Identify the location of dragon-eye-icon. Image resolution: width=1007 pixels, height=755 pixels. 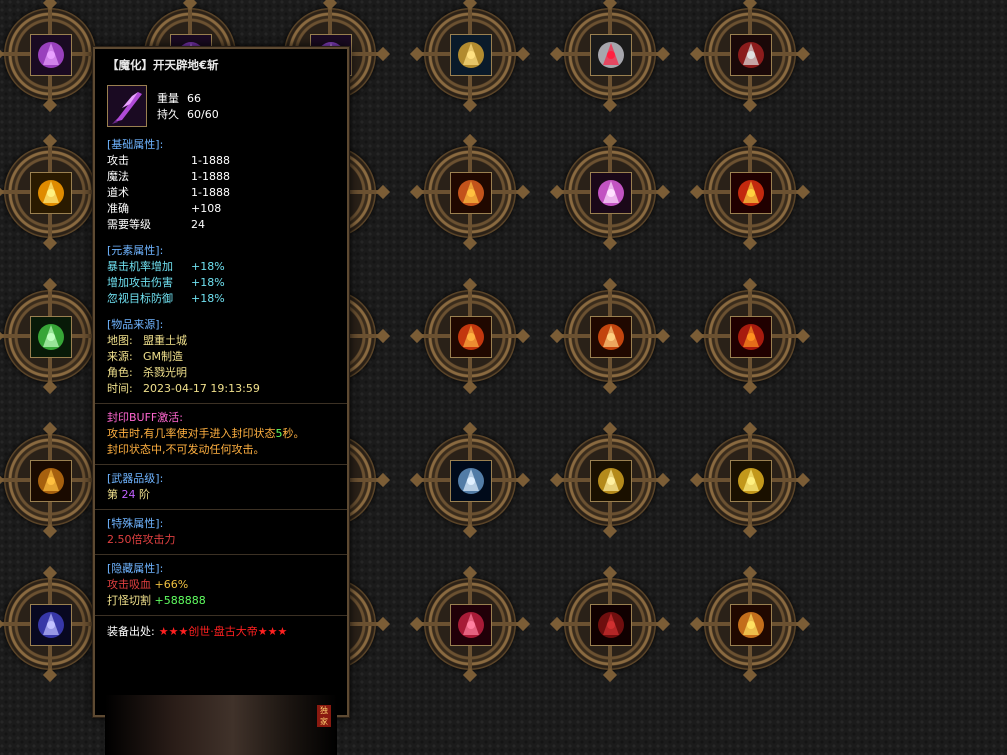
(51, 625).